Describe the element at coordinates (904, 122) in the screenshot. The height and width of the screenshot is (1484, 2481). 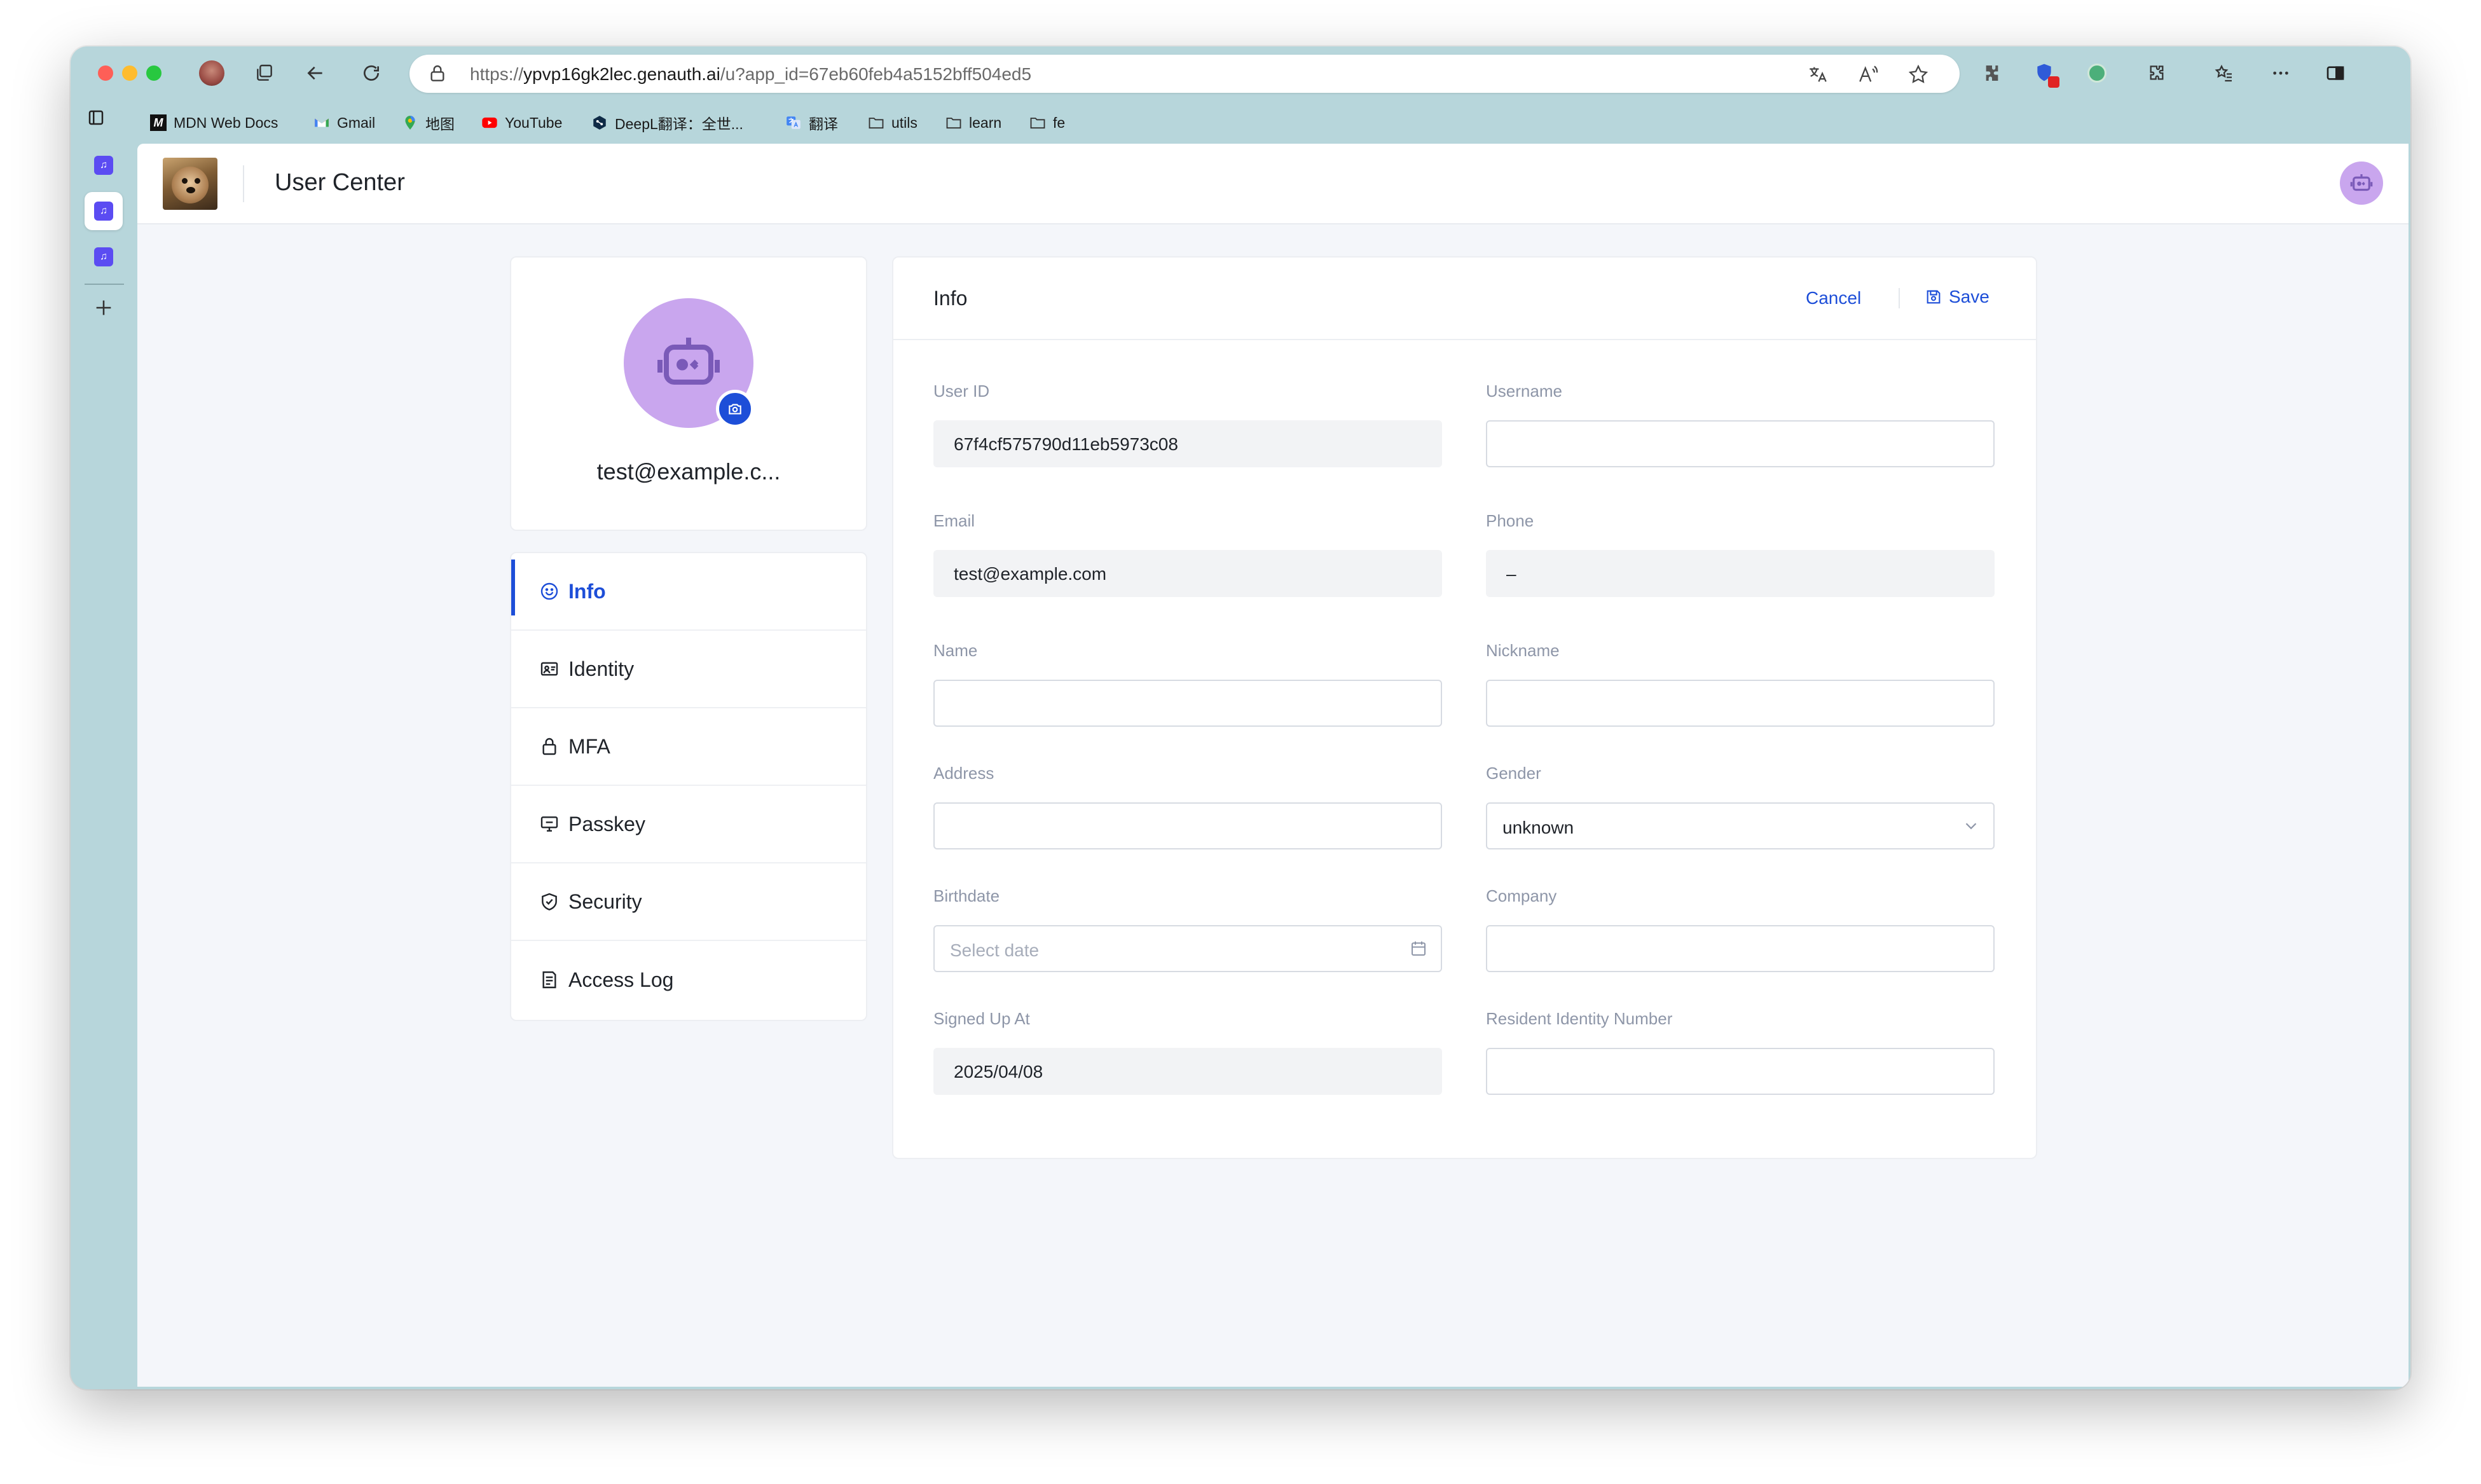
I see `bookmark-label: utils` at that location.